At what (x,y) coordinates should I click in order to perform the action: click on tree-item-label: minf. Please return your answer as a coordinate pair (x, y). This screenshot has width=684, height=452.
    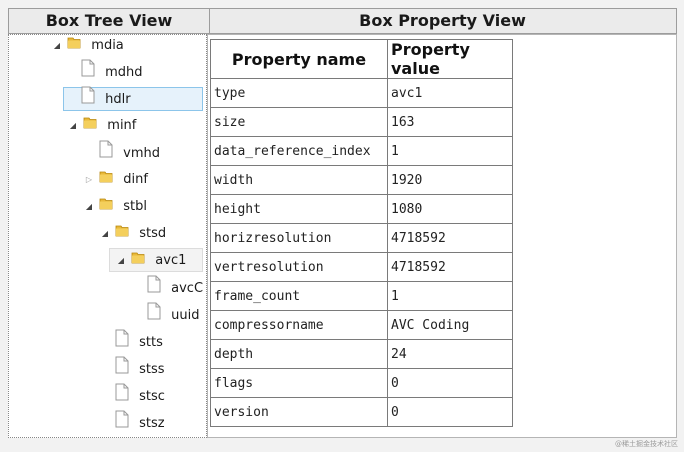
    Looking at the image, I should click on (122, 125).